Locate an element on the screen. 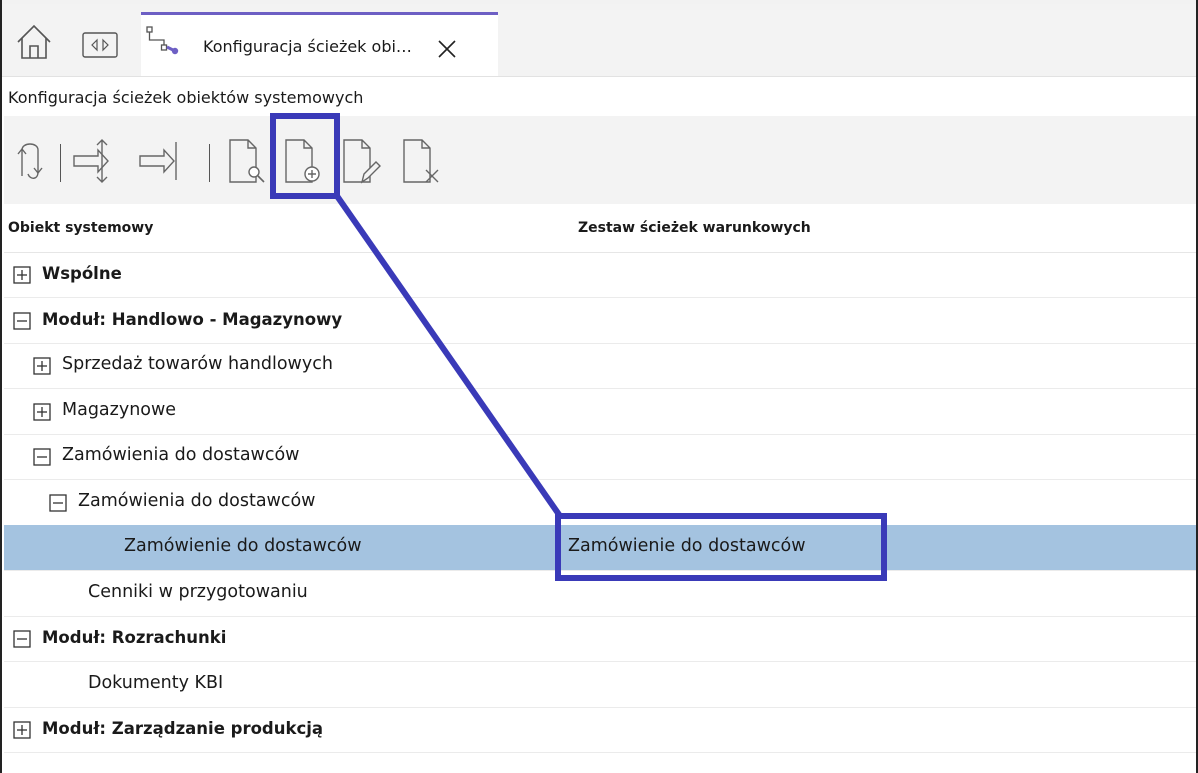  tree-row: Magazynowe is located at coordinates (601, 412).